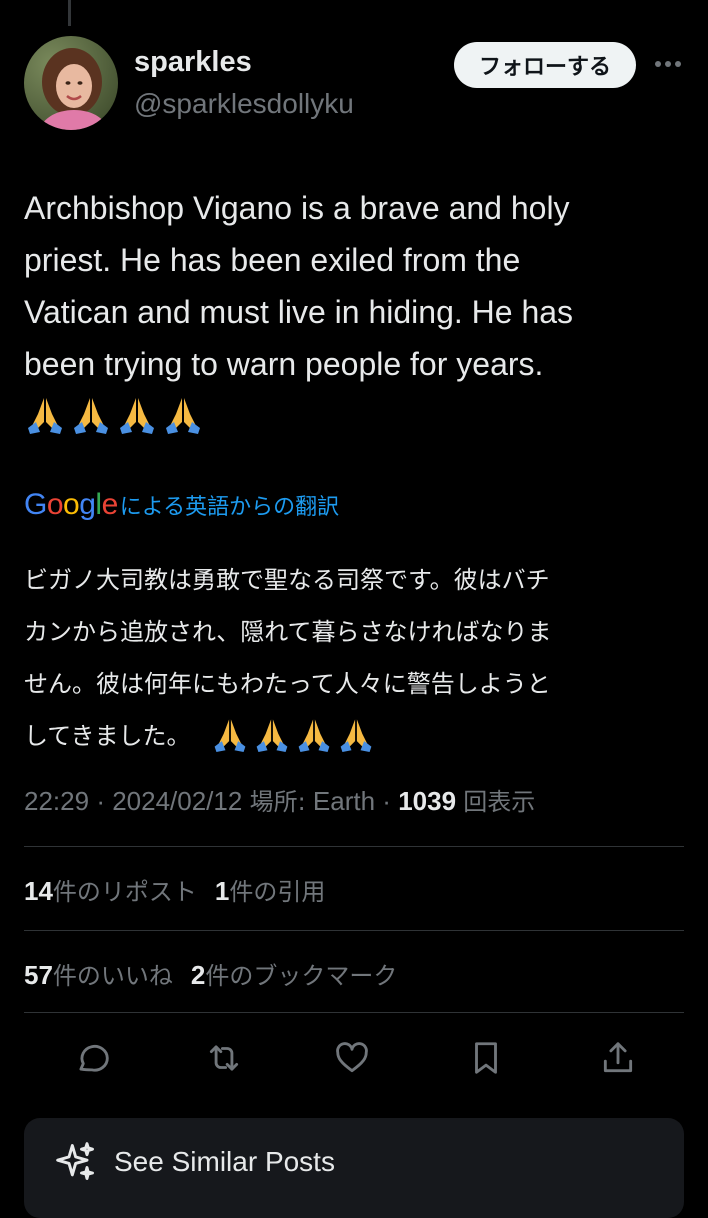  I want to click on view-count: 1039, so click(427, 801).